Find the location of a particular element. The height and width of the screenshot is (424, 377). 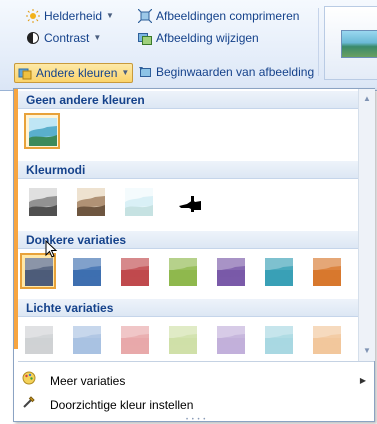

dark-variation-6-thumbnail is located at coordinates (279, 272).